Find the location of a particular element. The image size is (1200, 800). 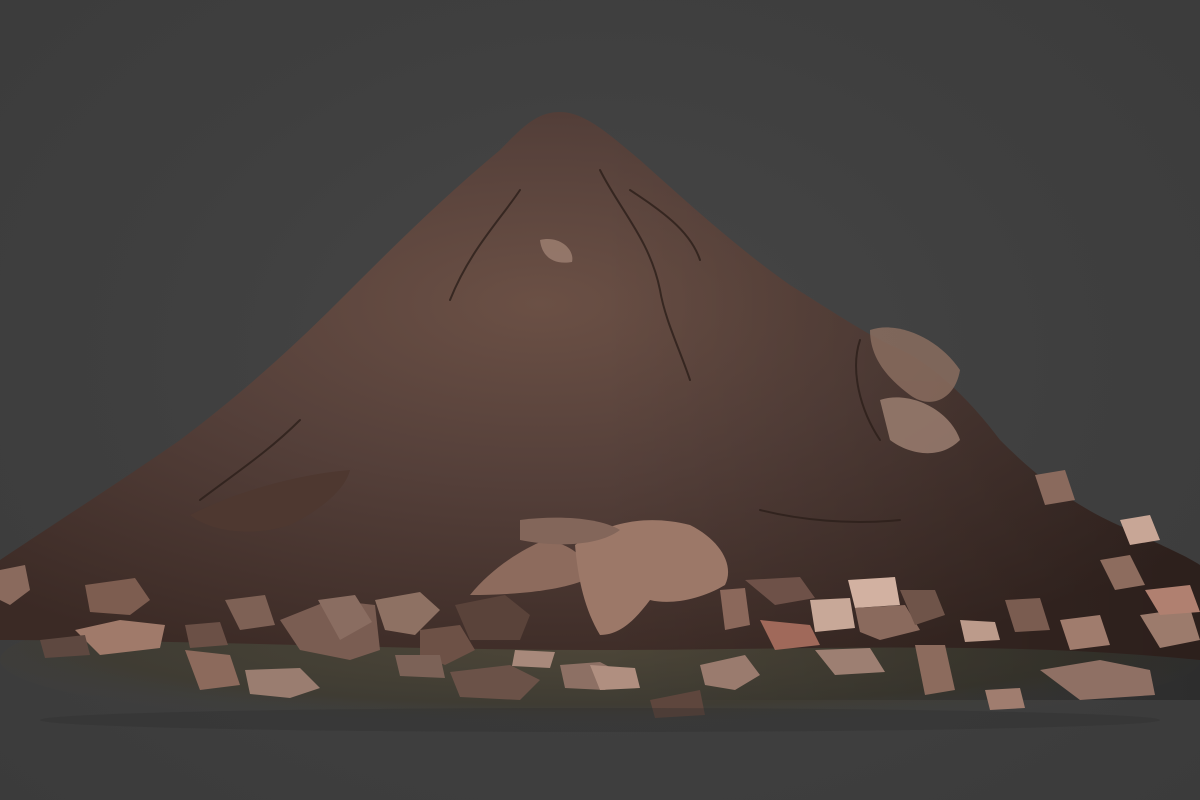

ground-shadow is located at coordinates (600, 720).